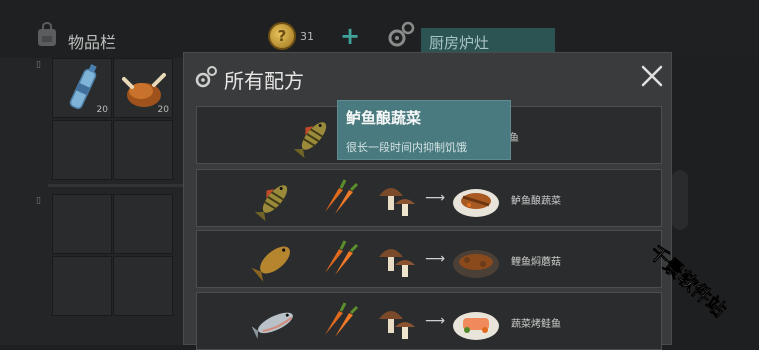 Image resolution: width=759 pixels, height=350 pixels. I want to click on recipe-row: ⟶ 鲈鱼酿蔬菜, so click(429, 198).